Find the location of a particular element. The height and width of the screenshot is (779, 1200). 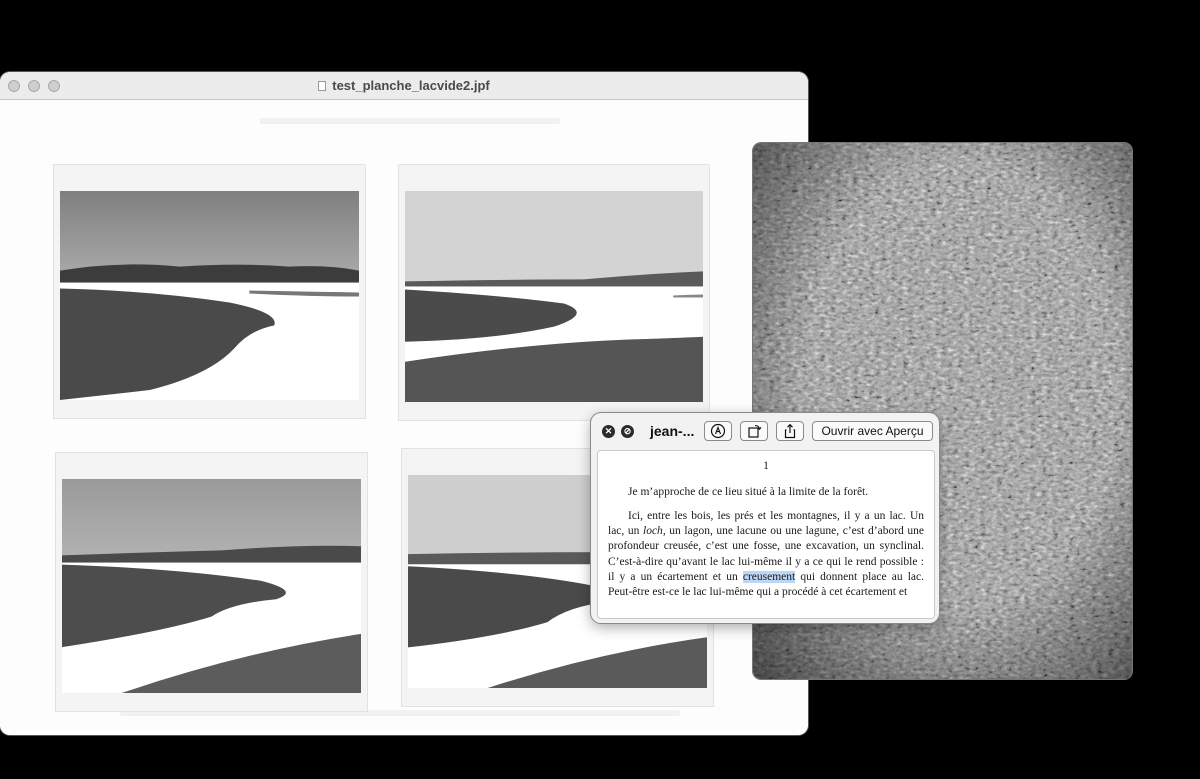

window-titlebar: test_planche_lacvide2.jpf is located at coordinates (404, 86).